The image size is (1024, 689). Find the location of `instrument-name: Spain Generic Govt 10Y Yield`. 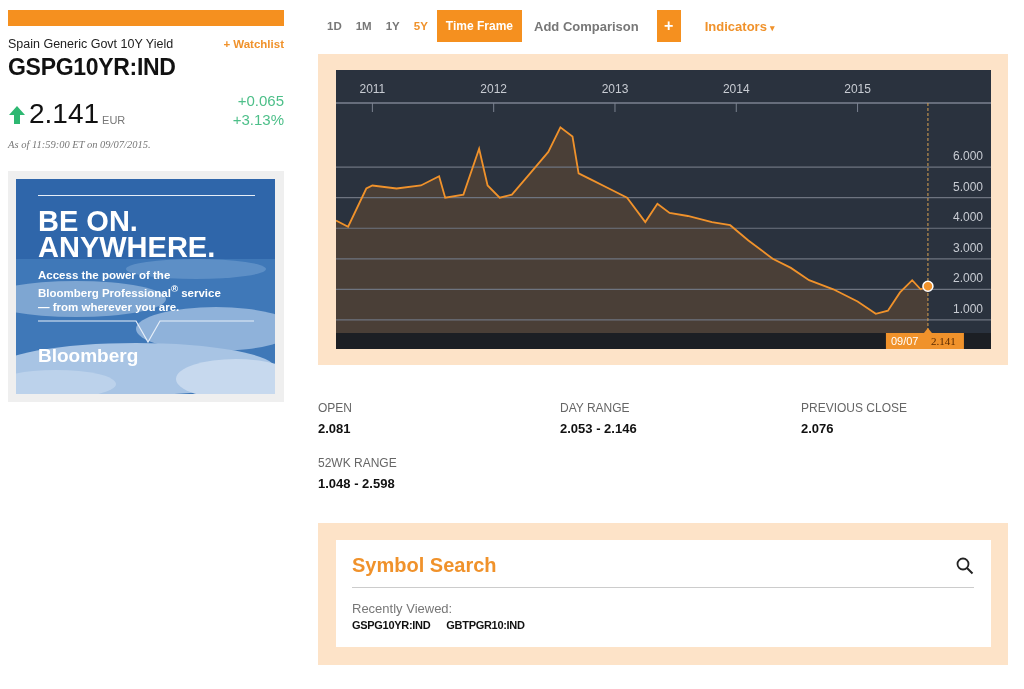

instrument-name: Spain Generic Govt 10Y Yield is located at coordinates (91, 44).